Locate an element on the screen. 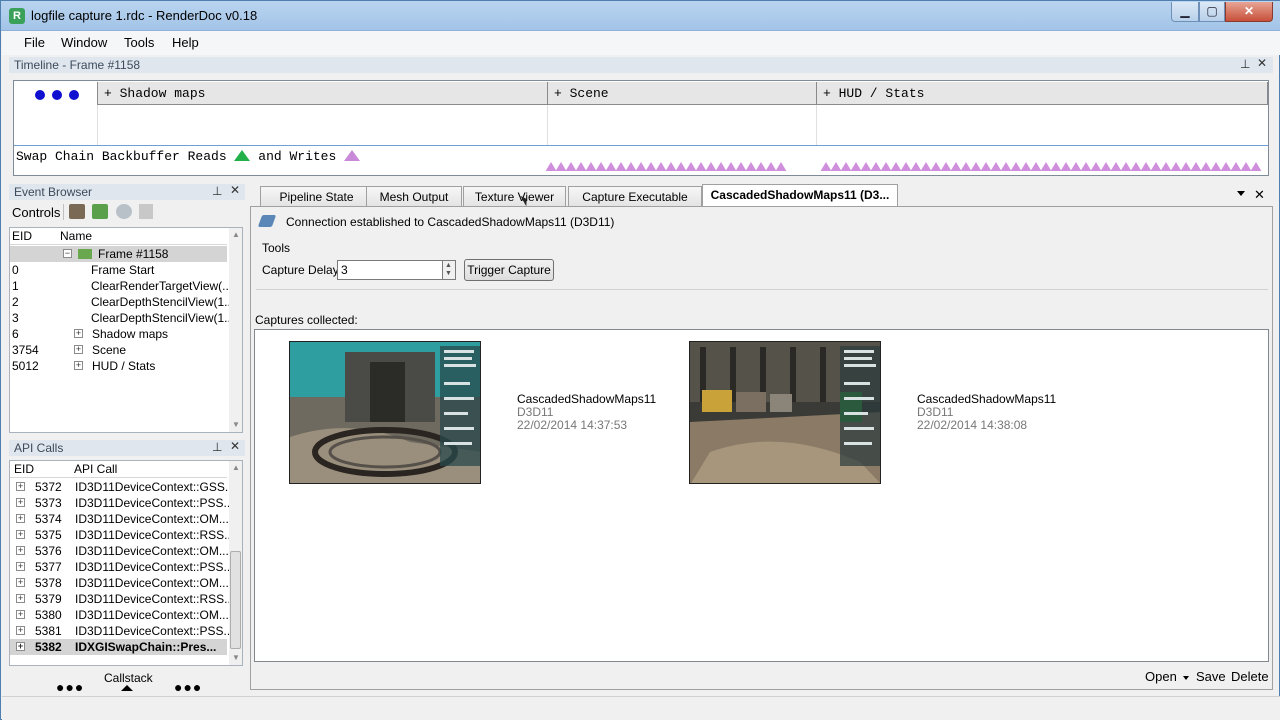 Image resolution: width=1280 pixels, height=720 pixels. minimize-button: ▁ is located at coordinates (1185, 12).